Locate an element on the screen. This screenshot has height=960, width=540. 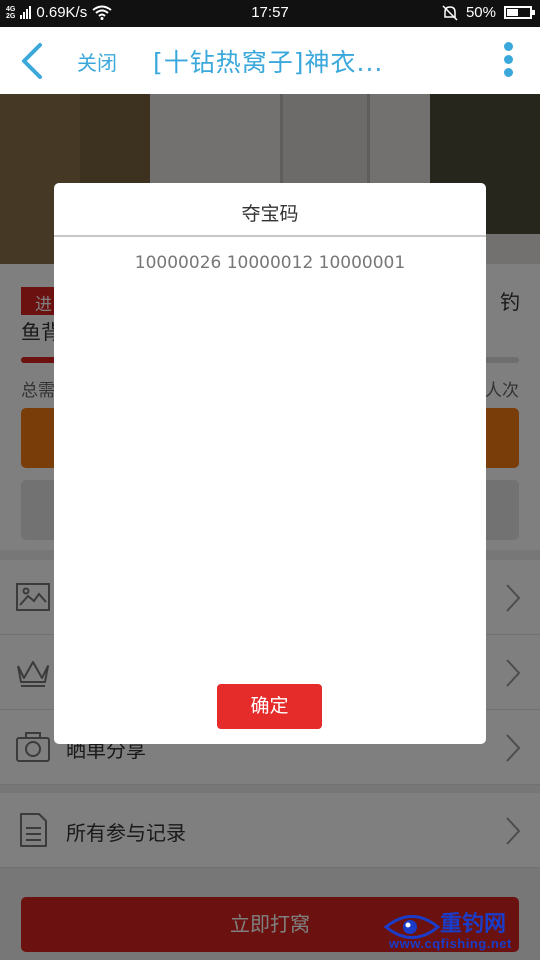
dialog-title: 夺宝码 is located at coordinates (270, 214).